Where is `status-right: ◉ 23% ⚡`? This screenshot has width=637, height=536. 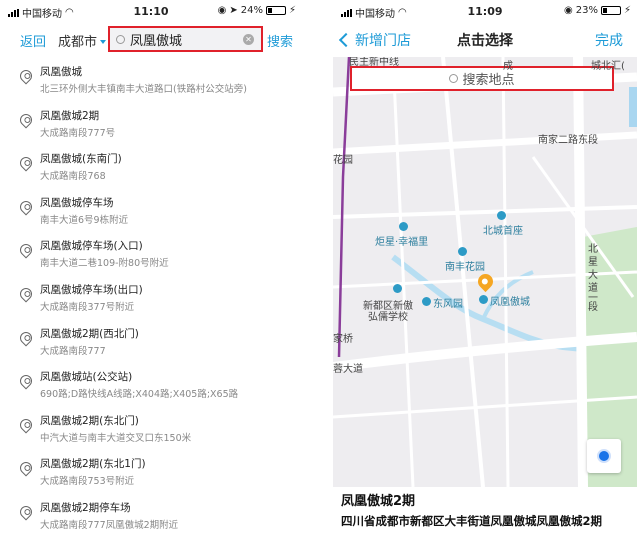
status-right: ◉ 23% ⚡ is located at coordinates (597, 10).